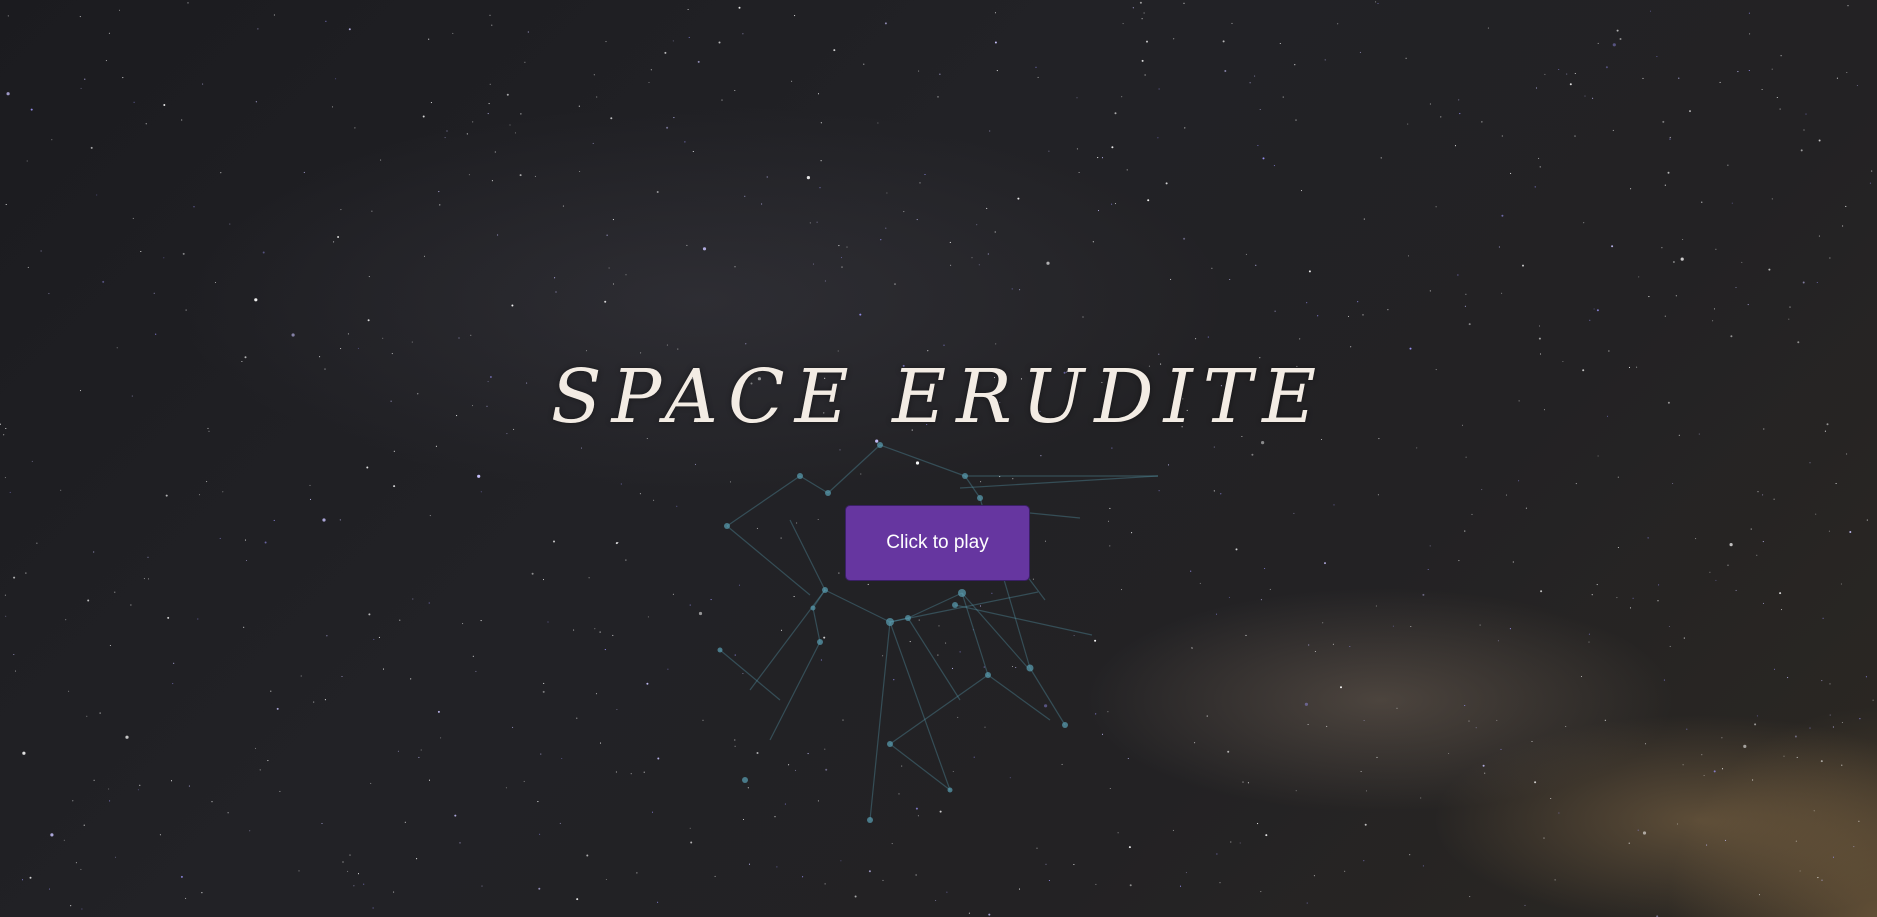  Describe the element at coordinates (938, 632) in the screenshot. I see `constellation-network` at that location.